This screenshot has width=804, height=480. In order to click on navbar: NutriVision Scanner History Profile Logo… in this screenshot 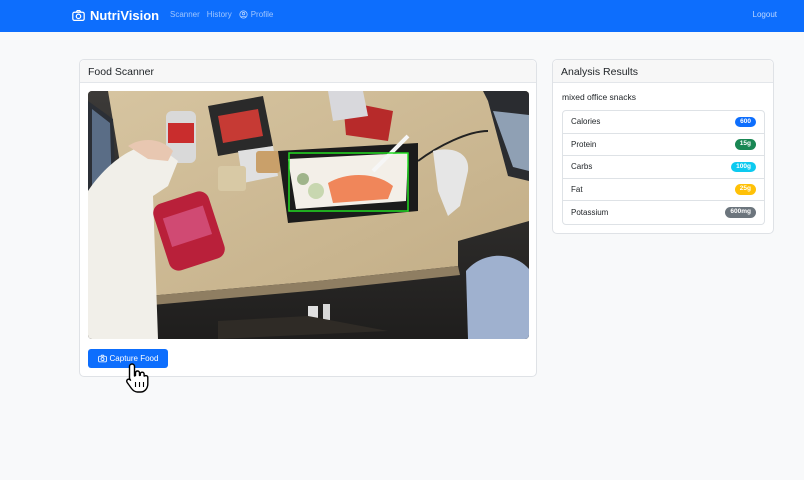, I will do `click(402, 16)`.